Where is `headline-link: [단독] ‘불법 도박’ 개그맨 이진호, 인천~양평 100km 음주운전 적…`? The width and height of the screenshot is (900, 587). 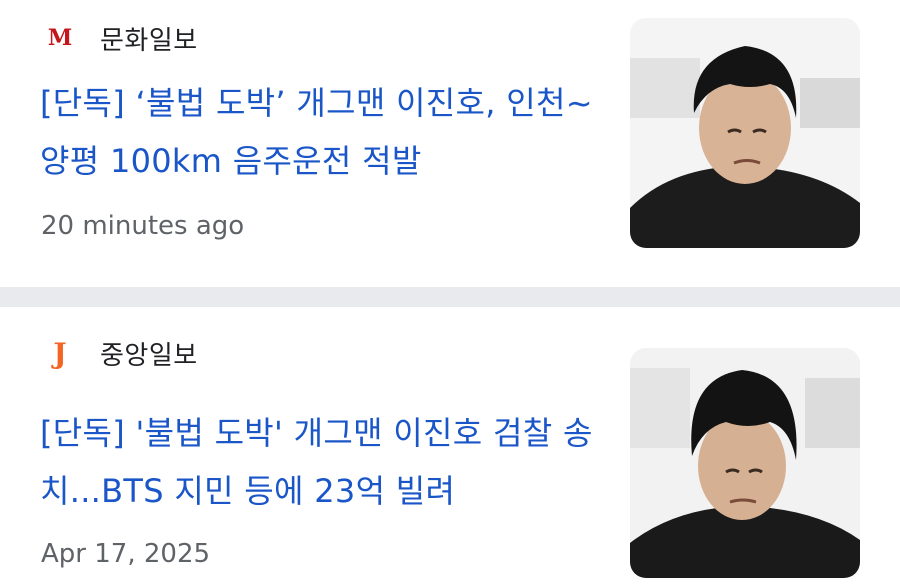
headline-link: [단독] ‘불법 도박’ 개그맨 이진호, 인천~양평 100km 음주운전 적… is located at coordinates (320, 132).